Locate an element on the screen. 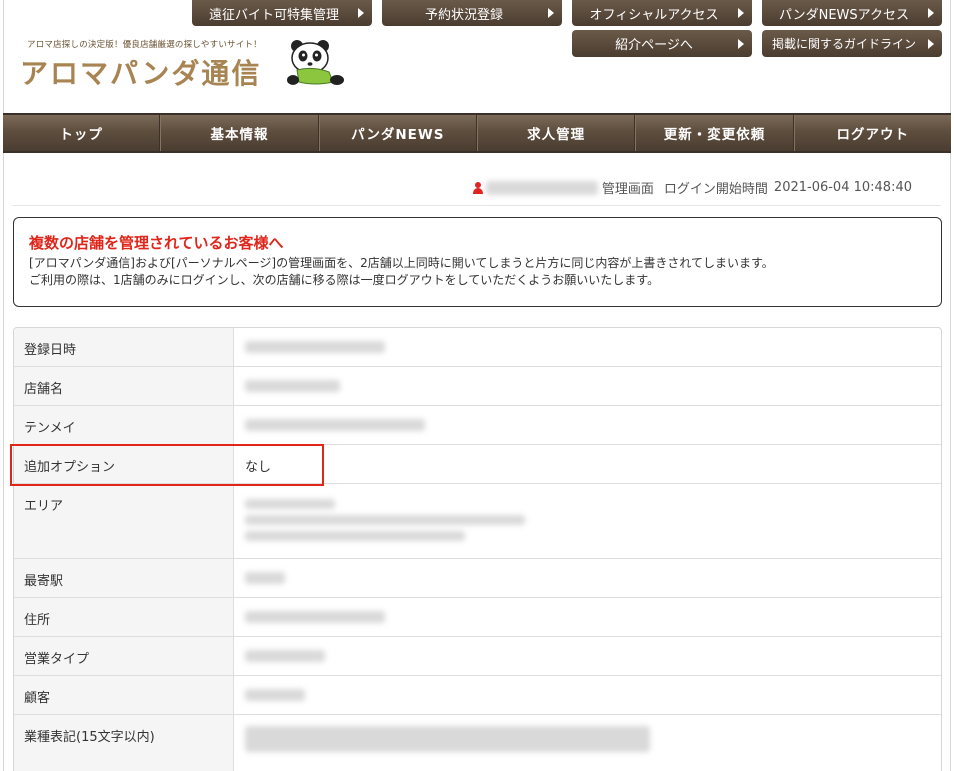 Image resolution: width=954 pixels, height=771 pixels. nav-job-management: 求人管理 is located at coordinates (556, 133).